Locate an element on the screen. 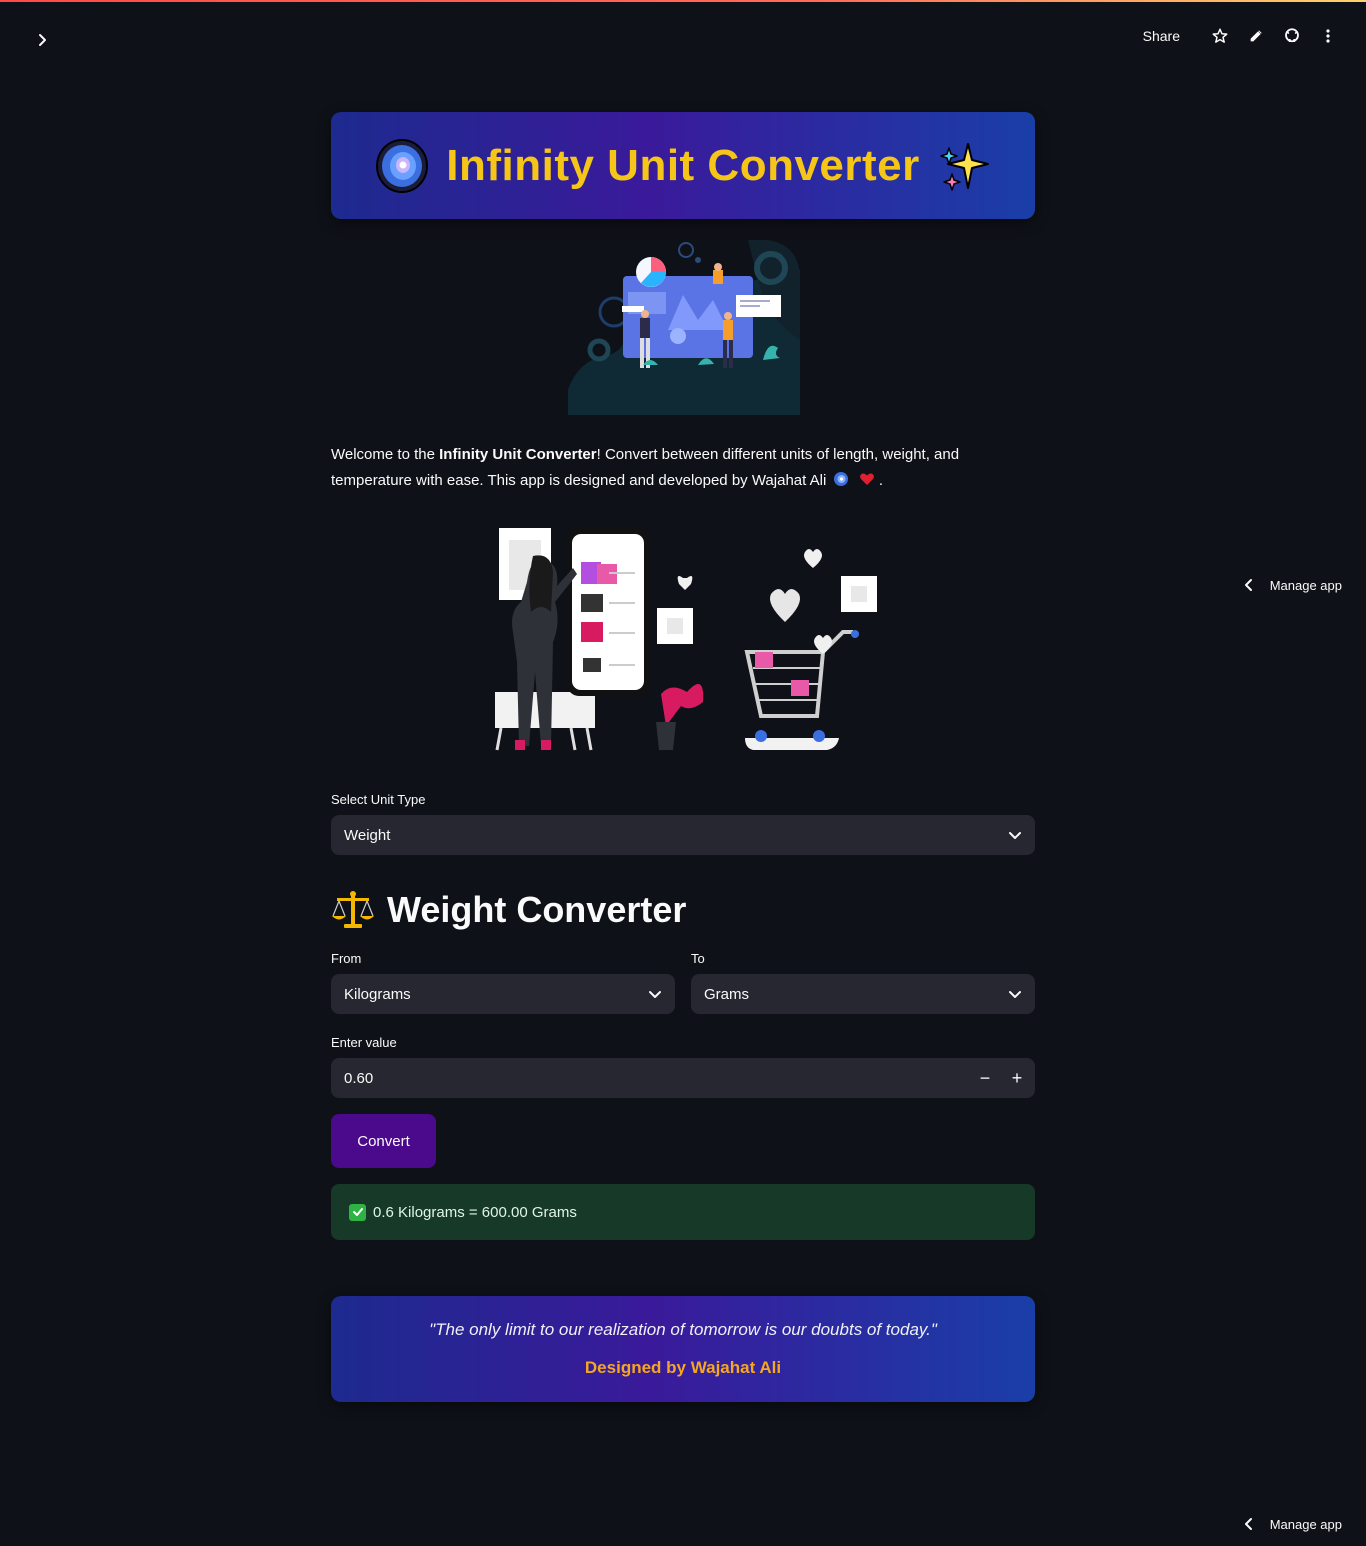 This screenshot has height=1546, width=1366. result-alert: 0.6 Kilograms = 600.00 Grams is located at coordinates (683, 1212).